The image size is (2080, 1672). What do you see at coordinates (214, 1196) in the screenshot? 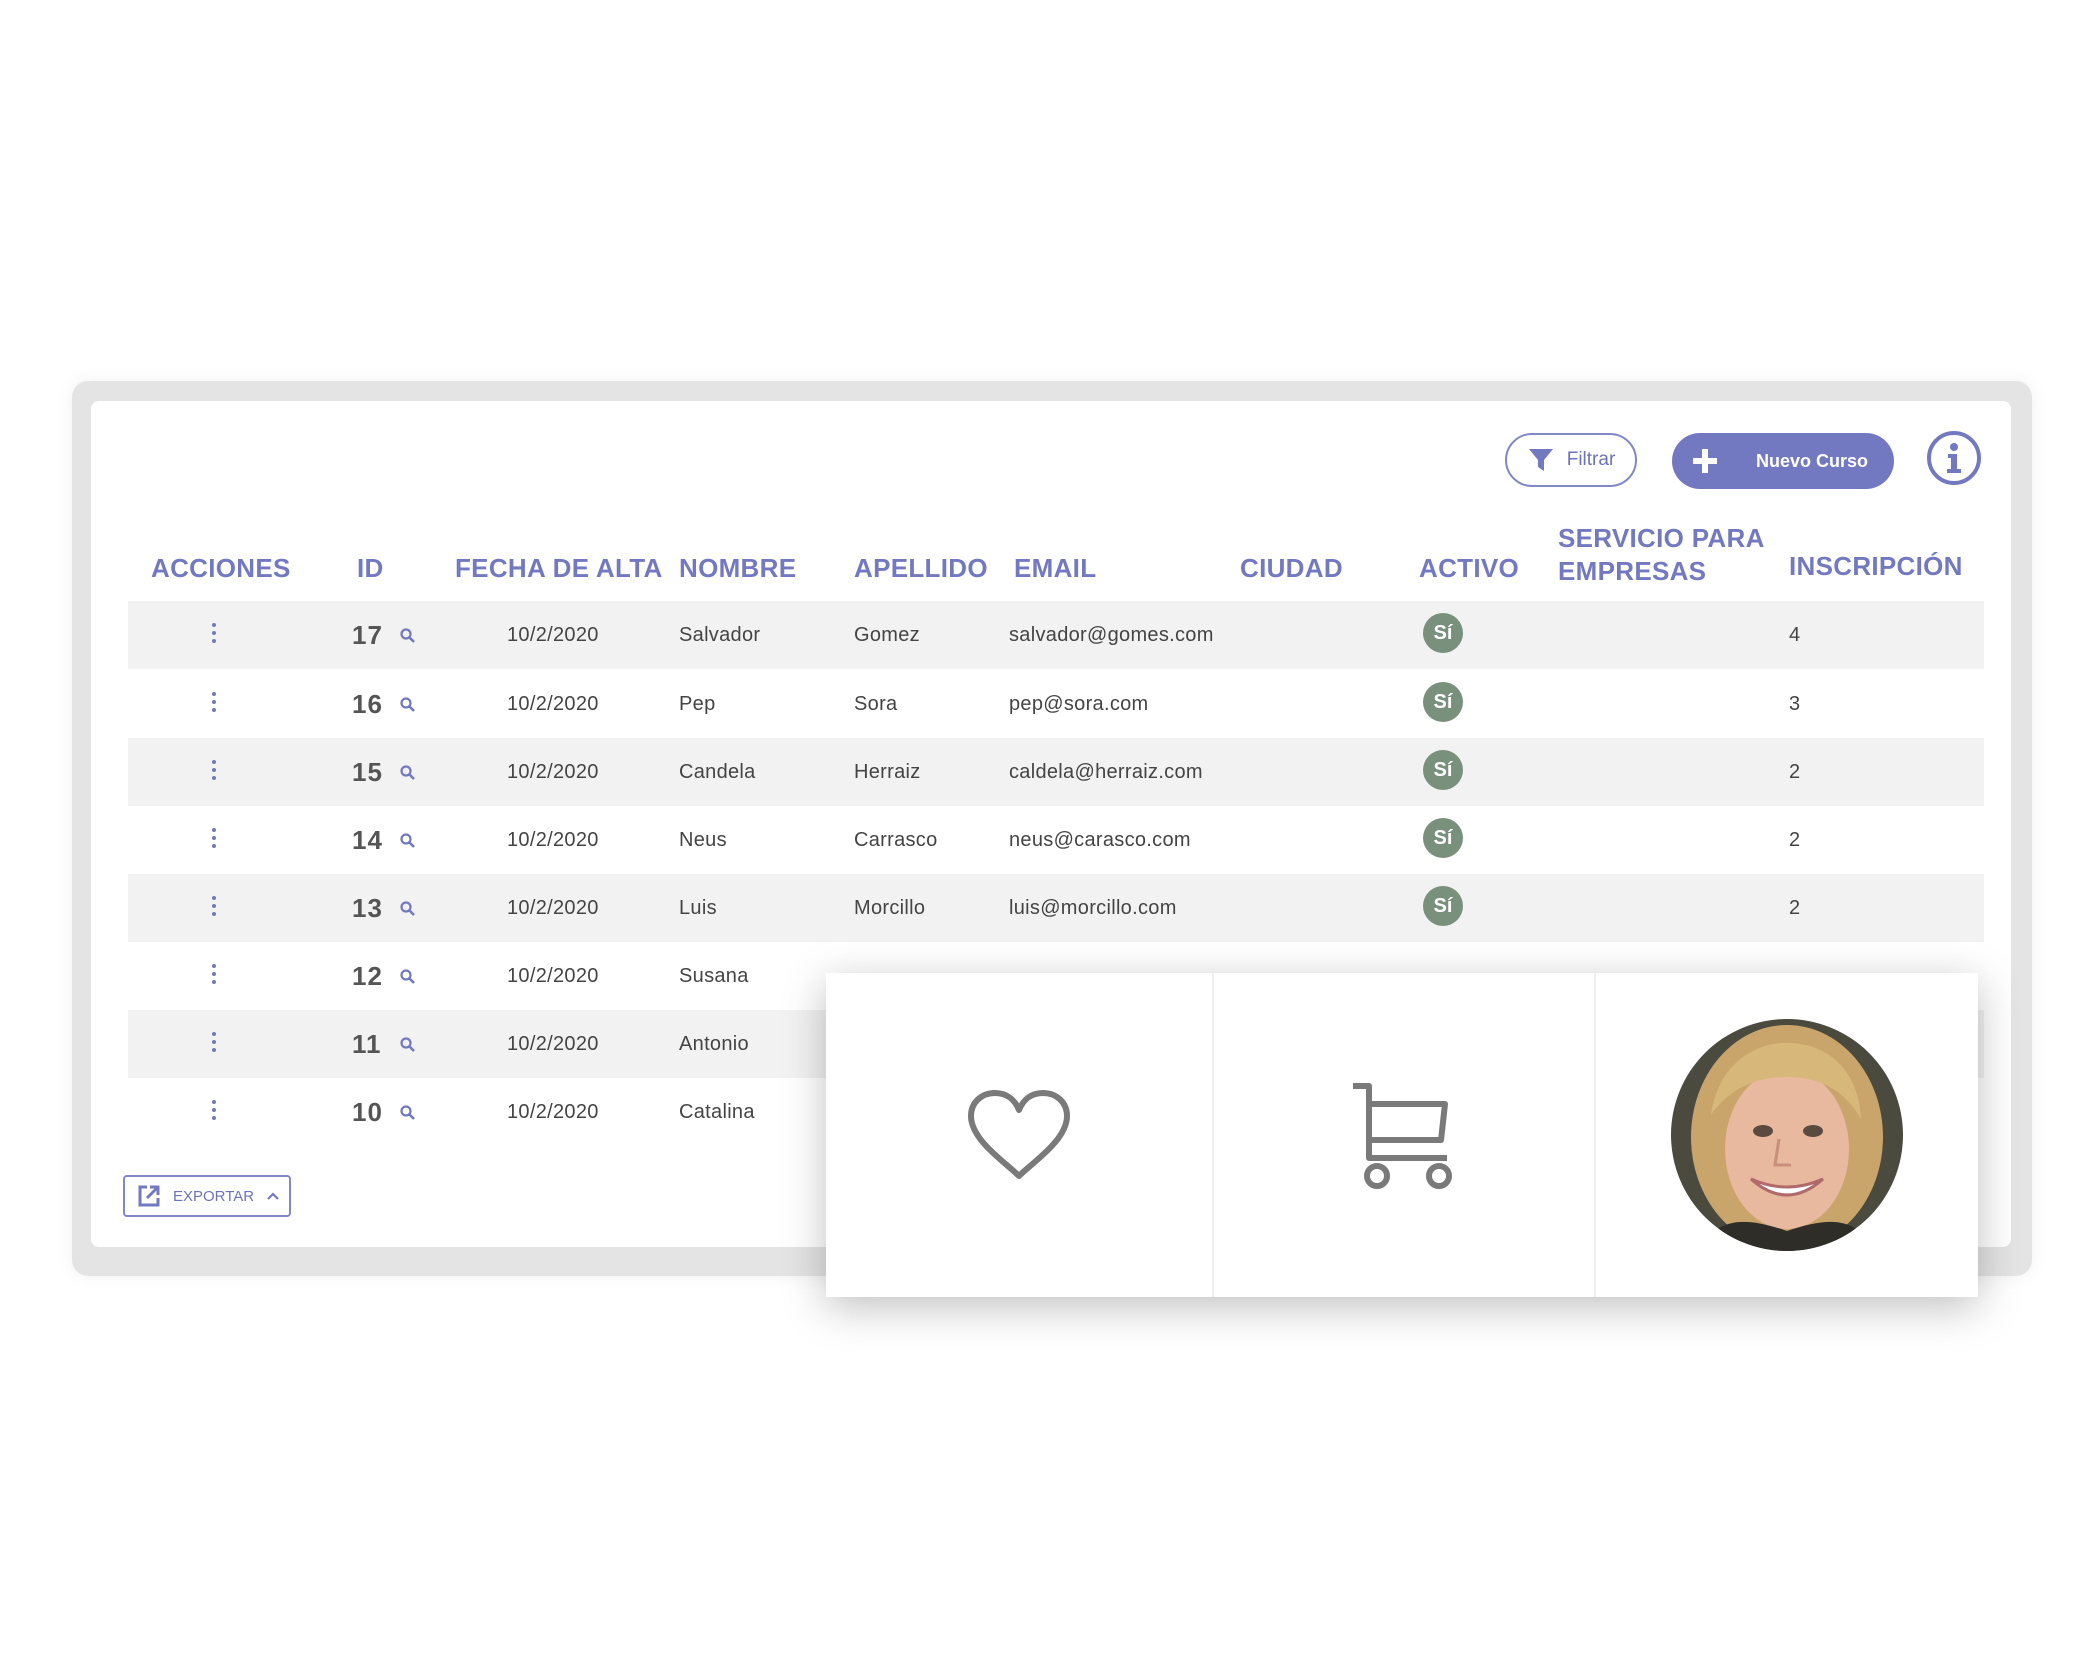
I see `export-label: EXPORTAR` at bounding box center [214, 1196].